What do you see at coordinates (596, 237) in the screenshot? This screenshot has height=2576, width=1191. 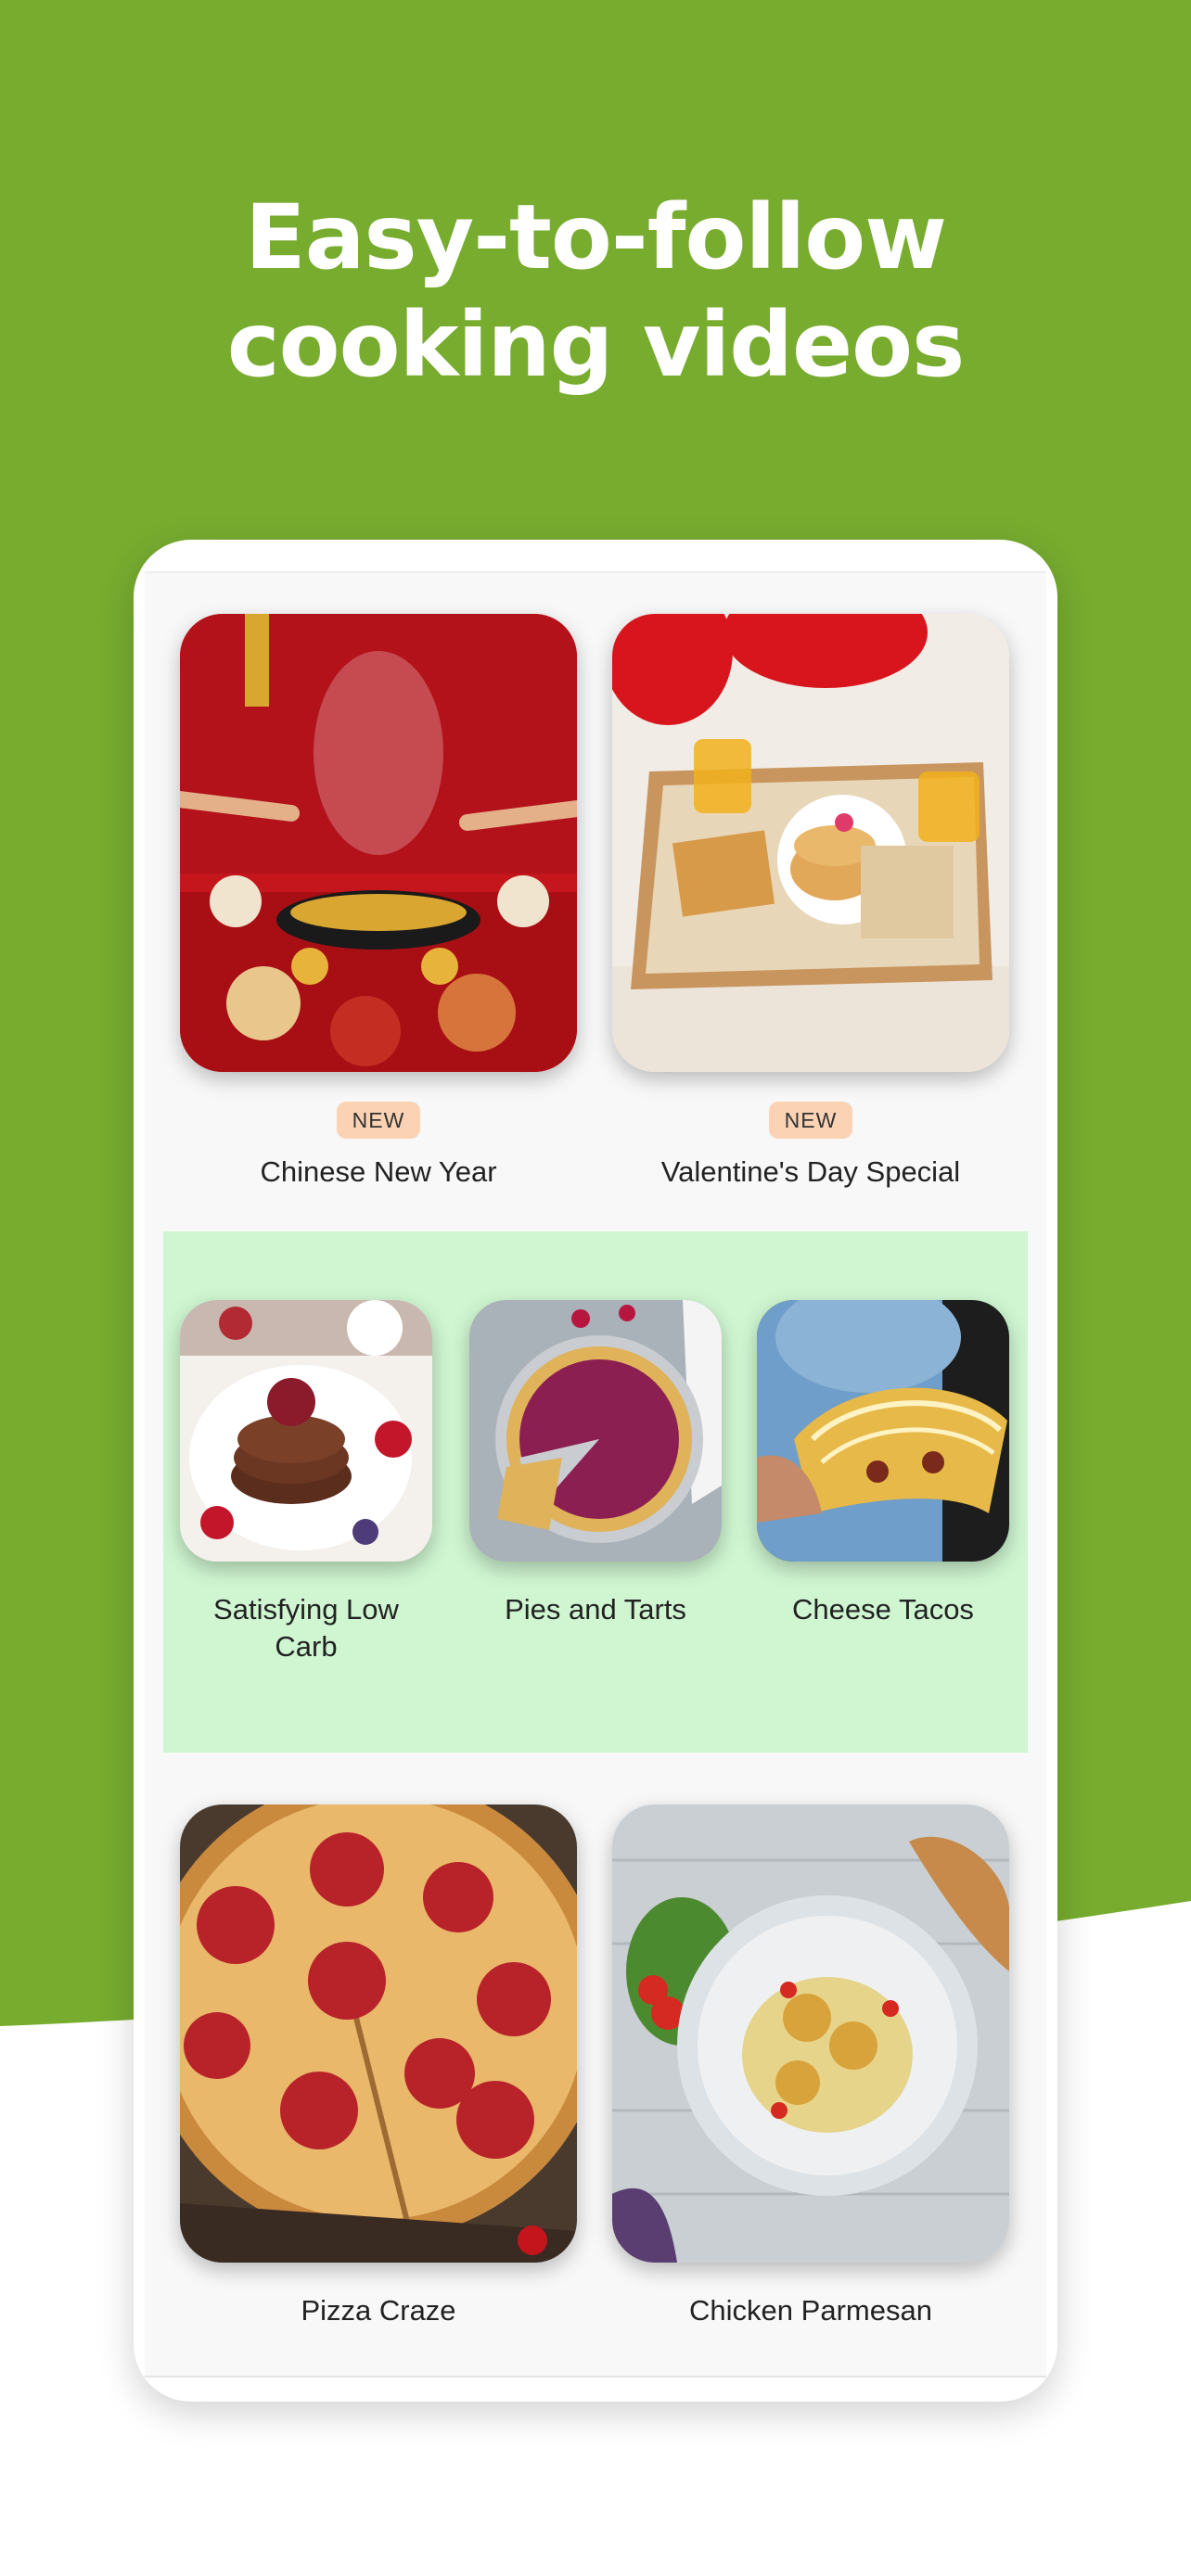 I see `headline-line-1: Easy-to-follow` at bounding box center [596, 237].